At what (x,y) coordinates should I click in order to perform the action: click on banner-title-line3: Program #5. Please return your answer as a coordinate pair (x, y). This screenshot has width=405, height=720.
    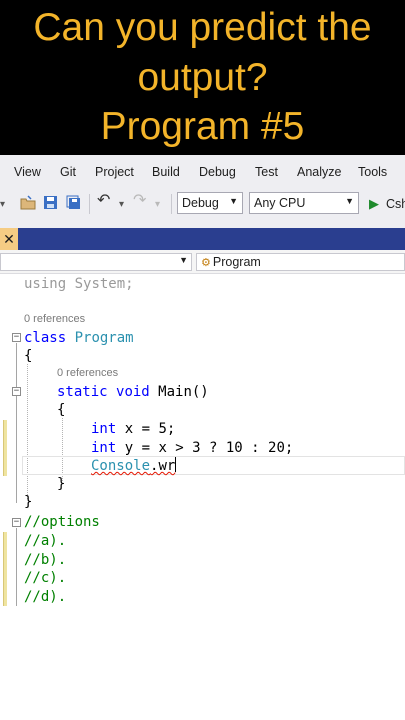
    Looking at the image, I should click on (202, 126).